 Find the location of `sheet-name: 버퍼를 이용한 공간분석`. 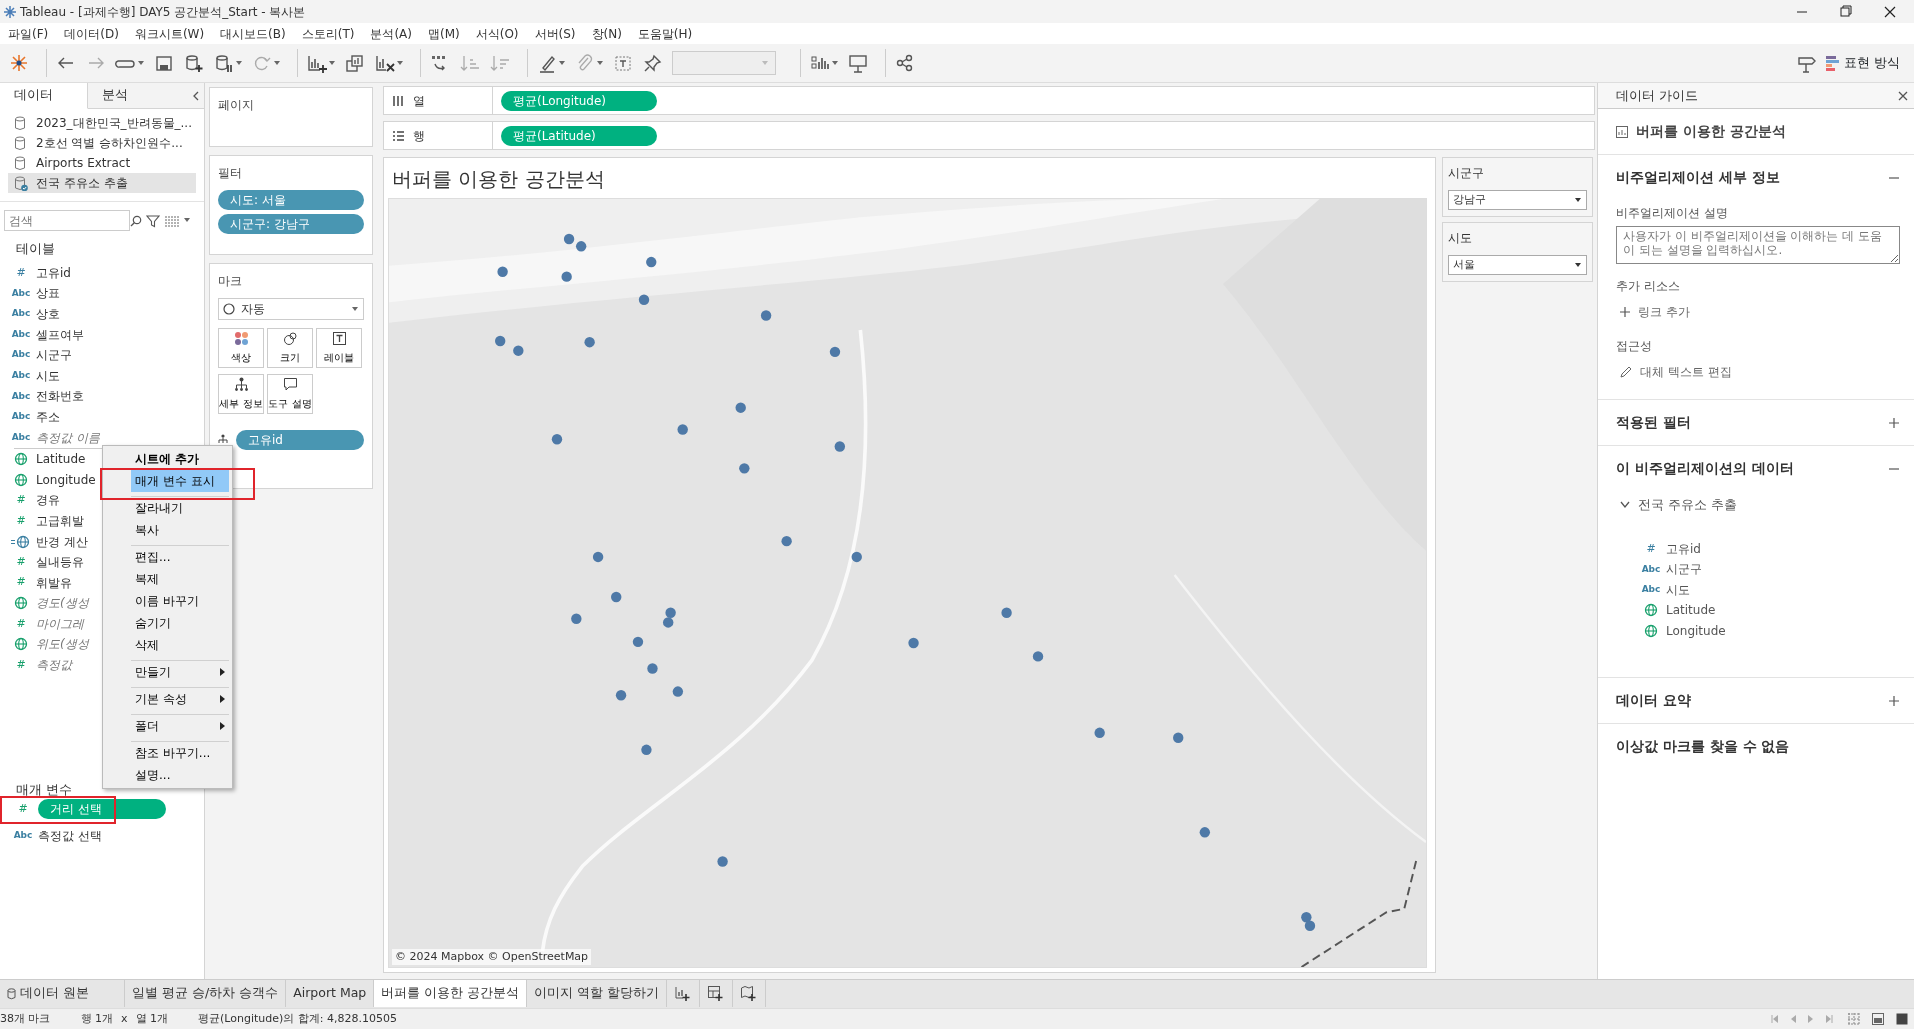

sheet-name: 버퍼를 이용한 공간분석 is located at coordinates (1711, 131).